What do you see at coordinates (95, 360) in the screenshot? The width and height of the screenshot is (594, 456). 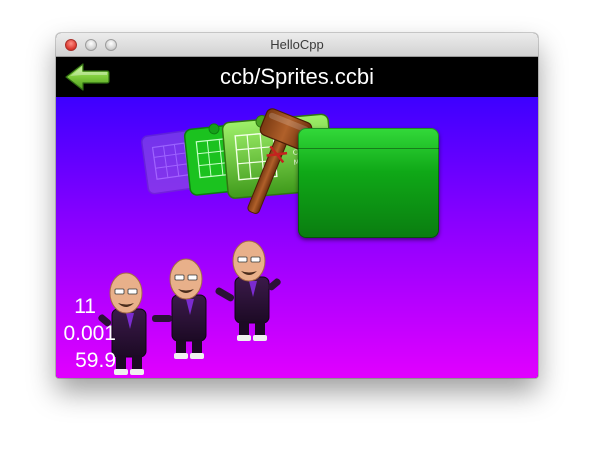 I see `stat-fps: 59.9` at bounding box center [95, 360].